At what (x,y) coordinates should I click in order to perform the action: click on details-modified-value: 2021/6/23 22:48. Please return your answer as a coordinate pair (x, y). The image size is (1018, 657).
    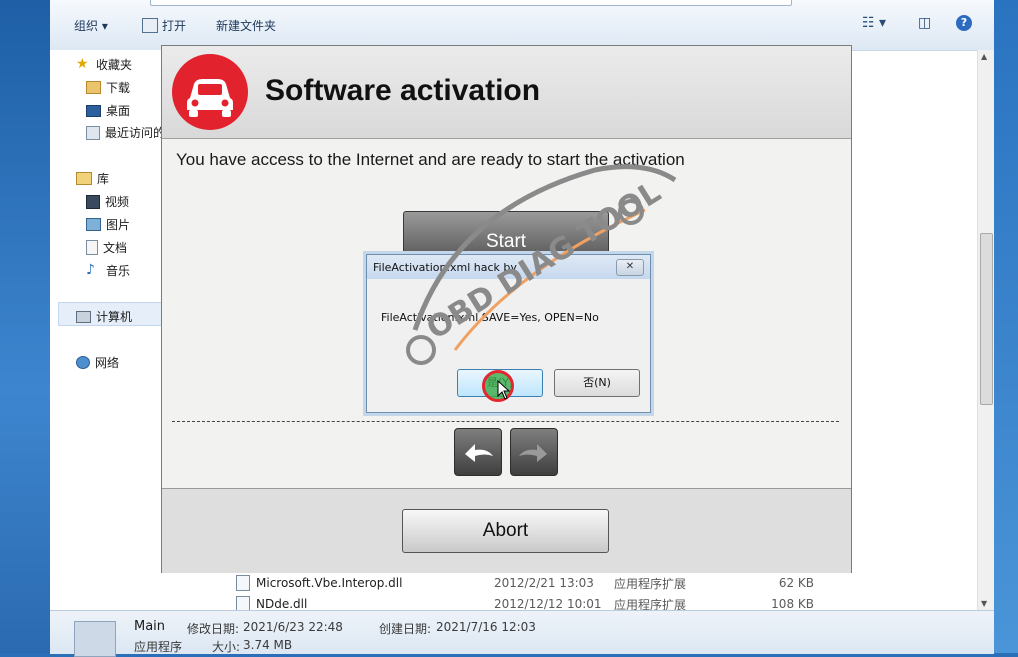
    Looking at the image, I should click on (293, 627).